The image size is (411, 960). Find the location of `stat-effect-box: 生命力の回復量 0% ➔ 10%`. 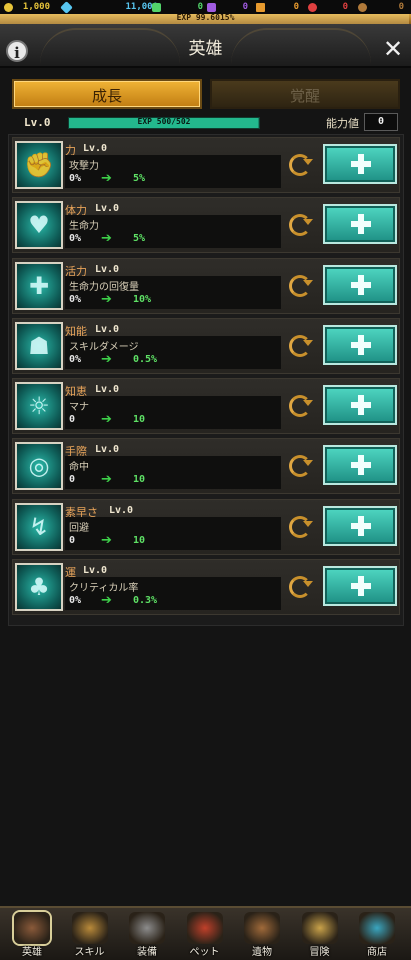

stat-effect-box: 生命力の回復量 0% ➔ 10% is located at coordinates (173, 292).